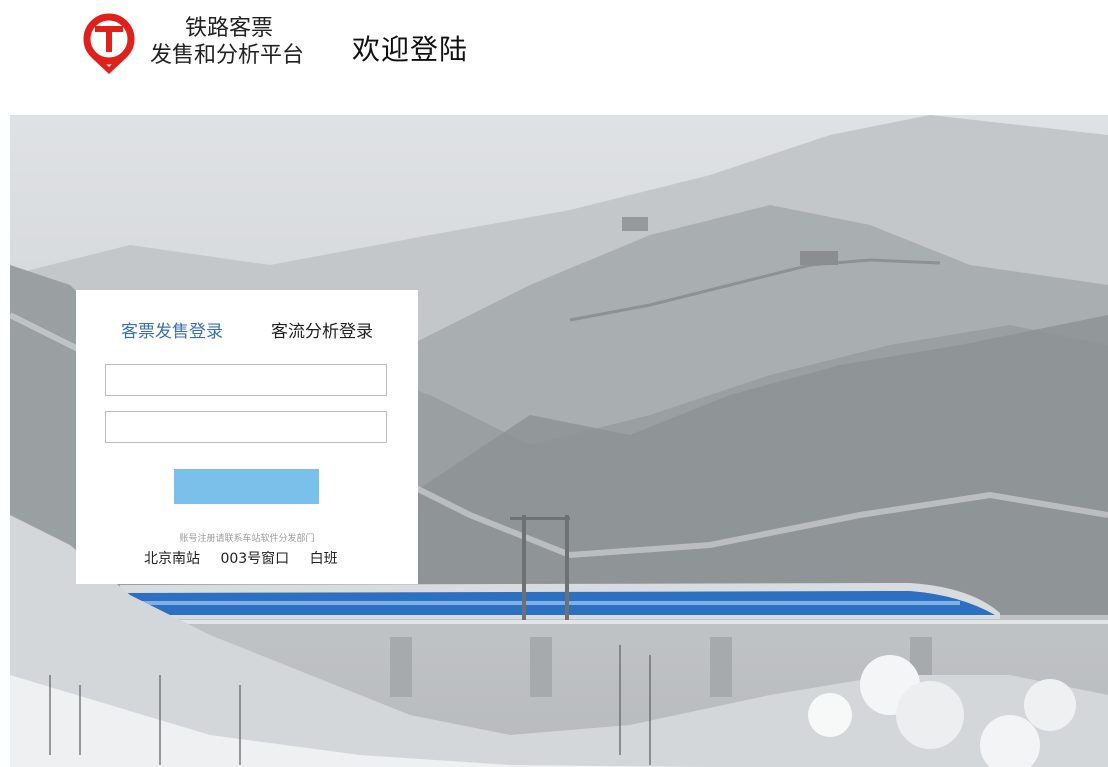 Image resolution: width=1108 pixels, height=767 pixels. What do you see at coordinates (172, 329) in the screenshot?
I see `tab-ticket-sale-login: 客票发售登录` at bounding box center [172, 329].